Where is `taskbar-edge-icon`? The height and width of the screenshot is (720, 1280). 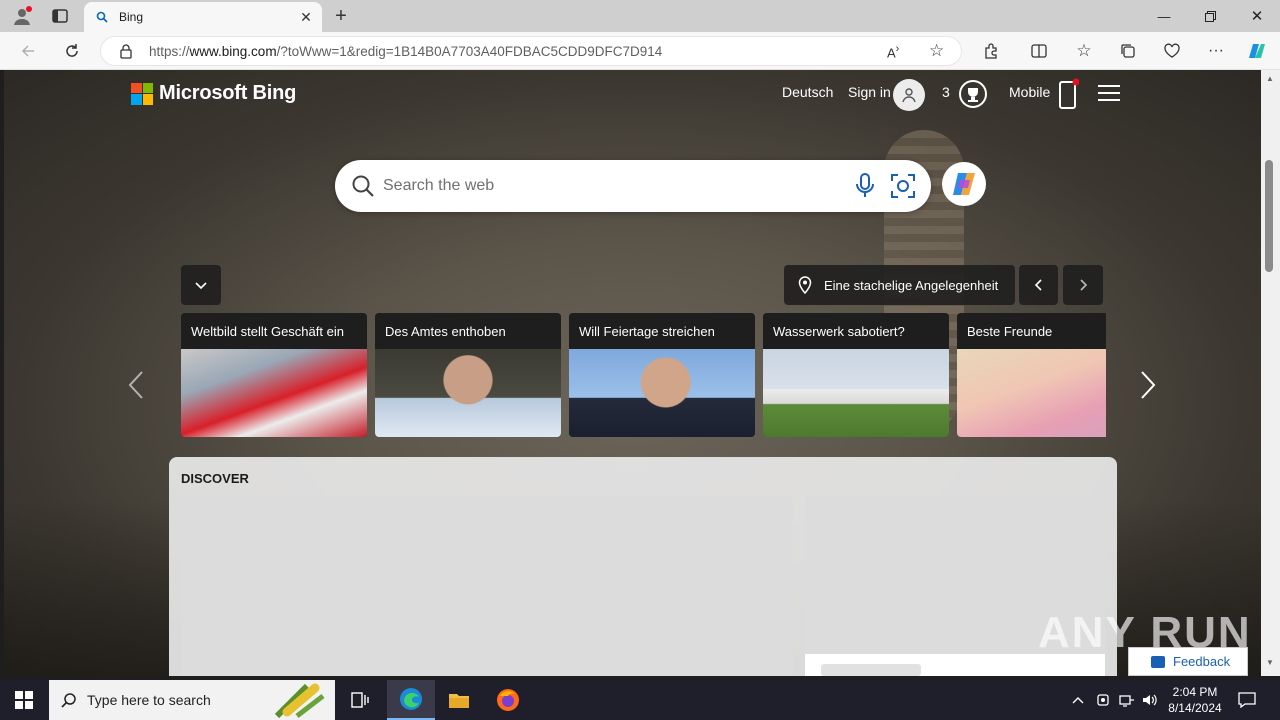
taskbar-edge-icon is located at coordinates (411, 700).